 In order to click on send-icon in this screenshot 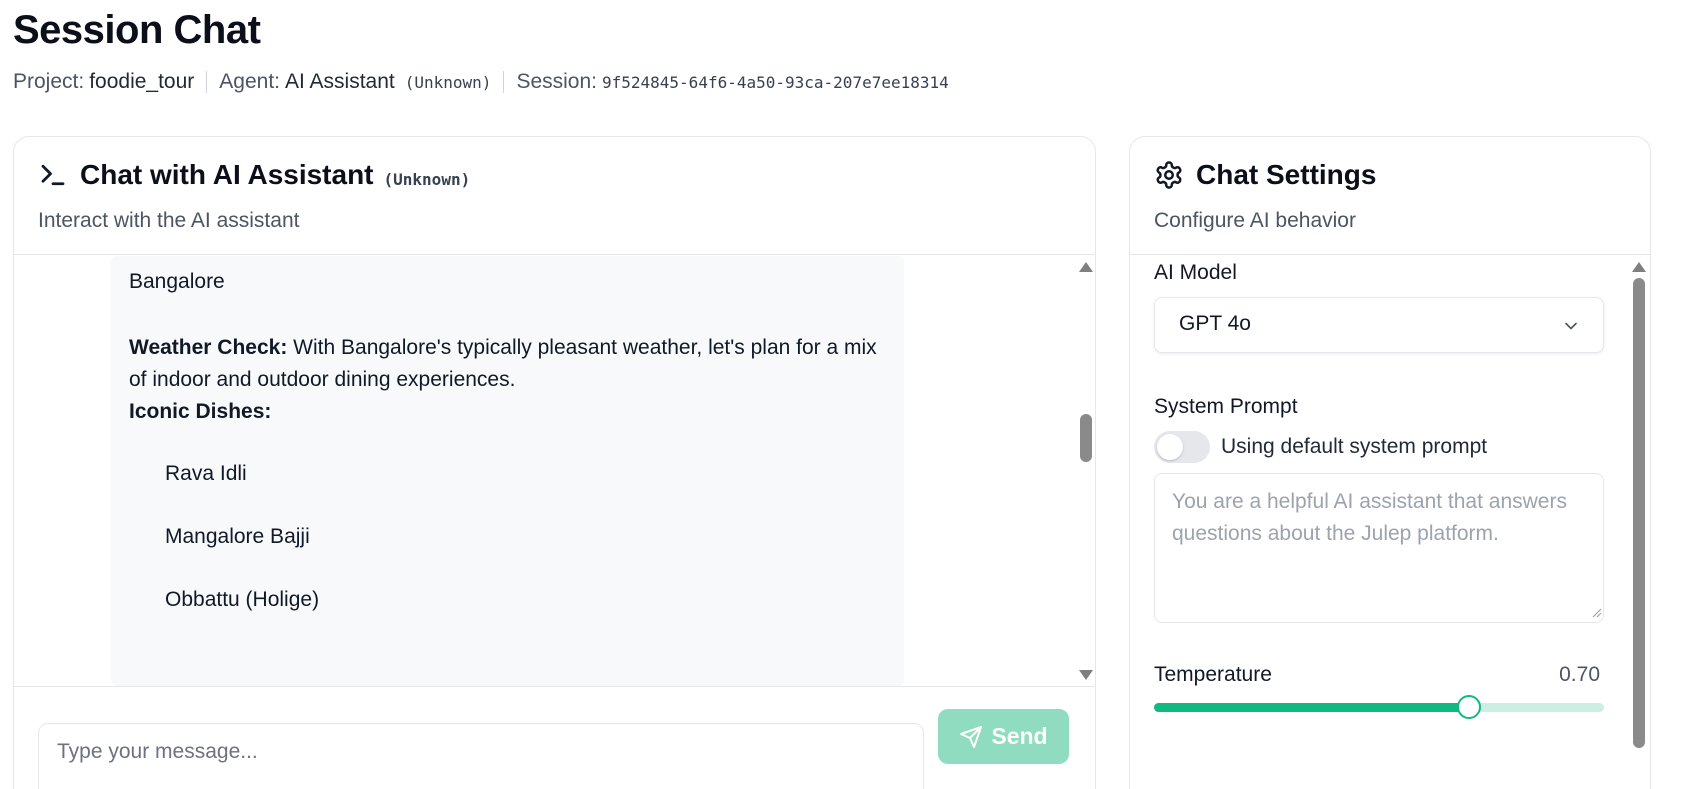, I will do `click(971, 737)`.